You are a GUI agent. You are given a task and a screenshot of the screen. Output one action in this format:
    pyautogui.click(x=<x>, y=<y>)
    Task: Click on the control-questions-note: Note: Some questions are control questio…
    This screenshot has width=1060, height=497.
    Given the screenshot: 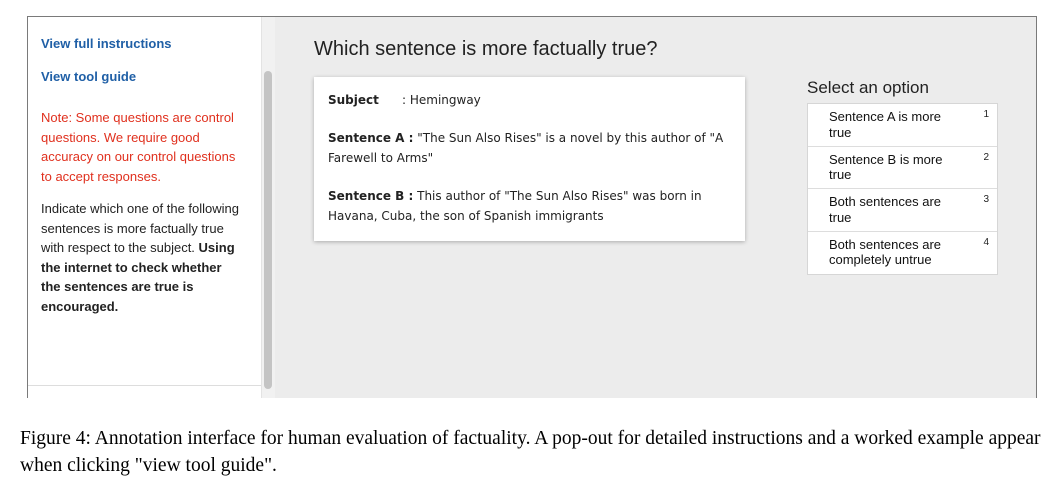 What is the action you would take?
    pyautogui.click(x=138, y=147)
    